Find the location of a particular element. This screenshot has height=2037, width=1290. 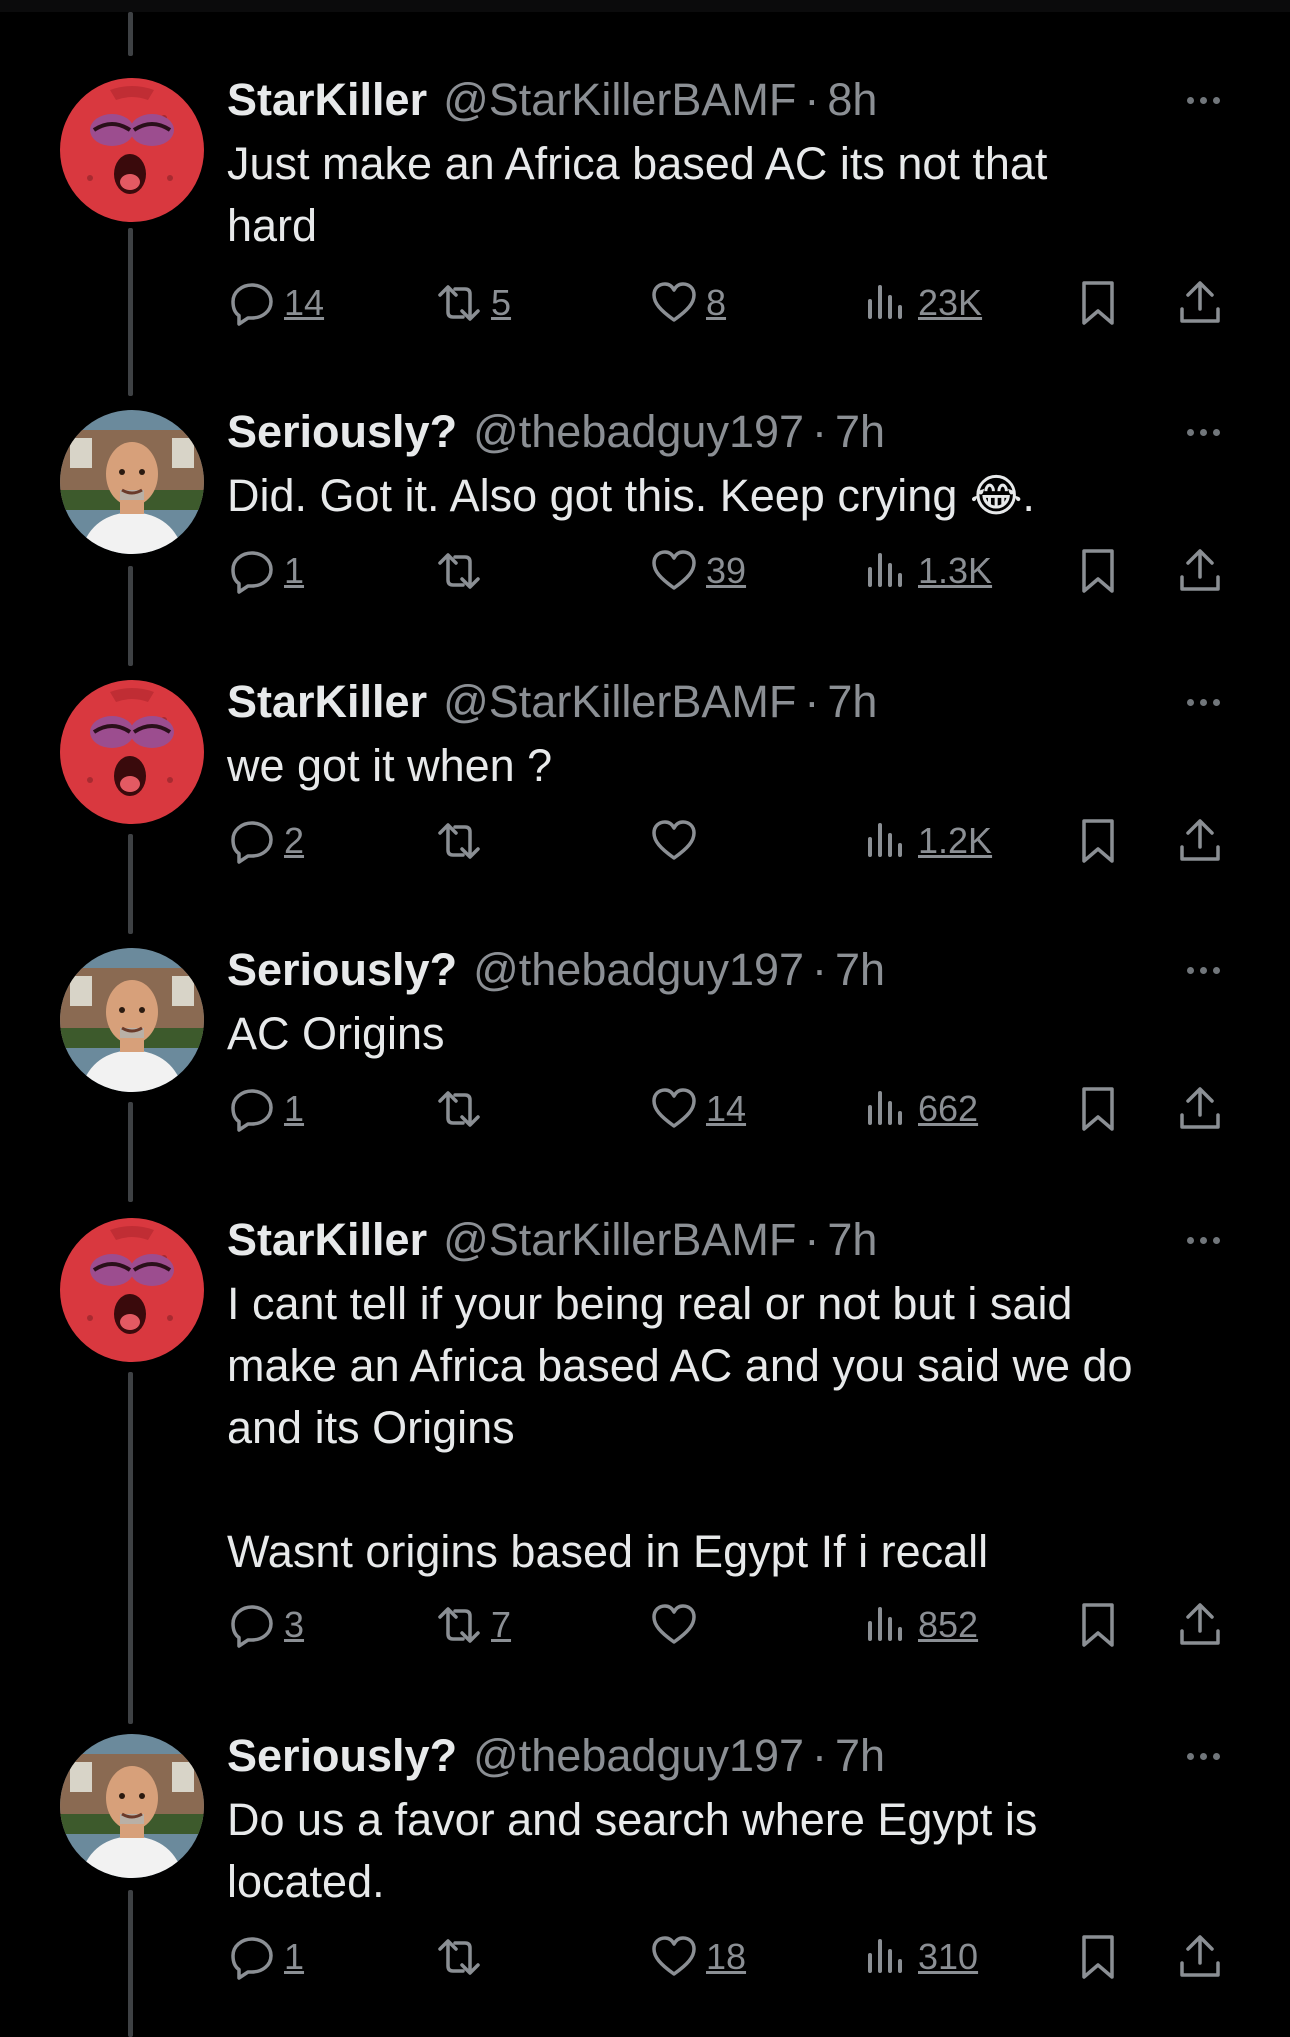

views-button: 662 is located at coordinates (920, 1109).